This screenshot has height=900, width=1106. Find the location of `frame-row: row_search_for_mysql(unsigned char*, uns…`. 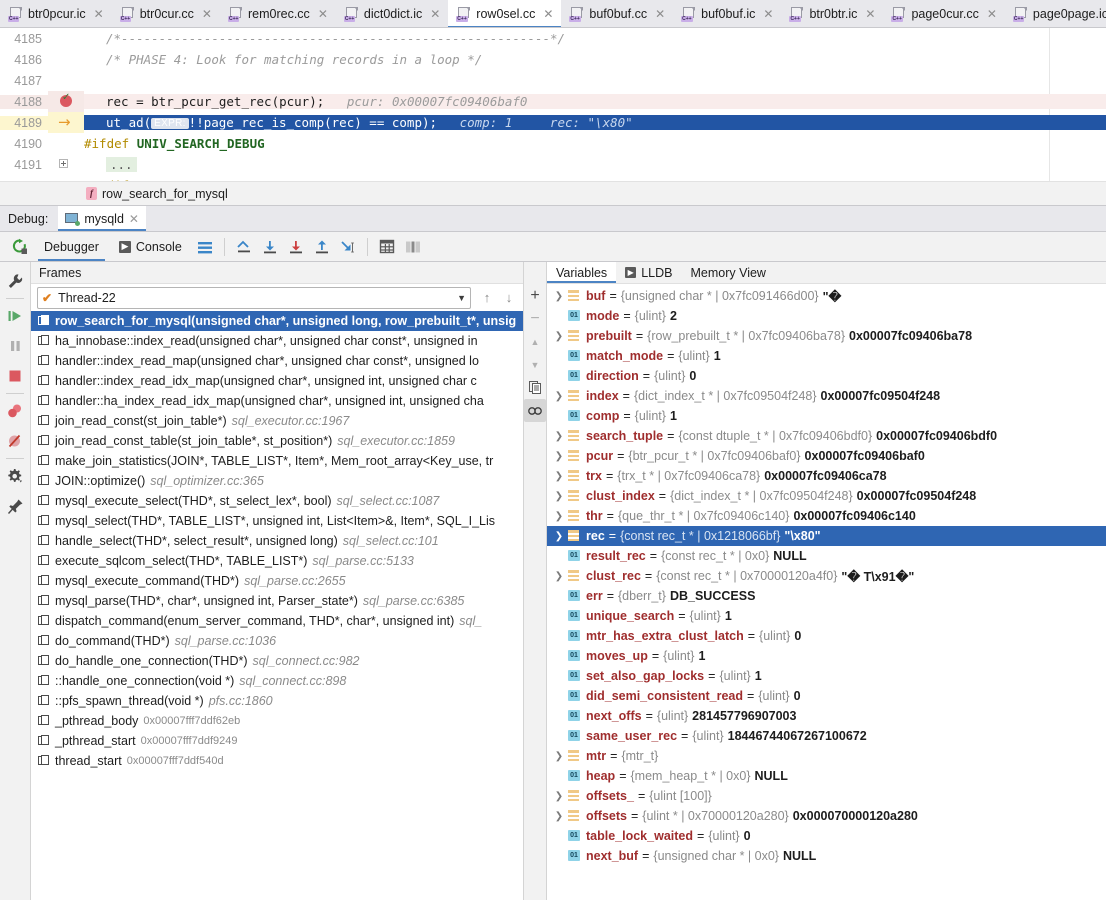

frame-row: row_search_for_mysql(unsigned char*, uns… is located at coordinates (277, 321).